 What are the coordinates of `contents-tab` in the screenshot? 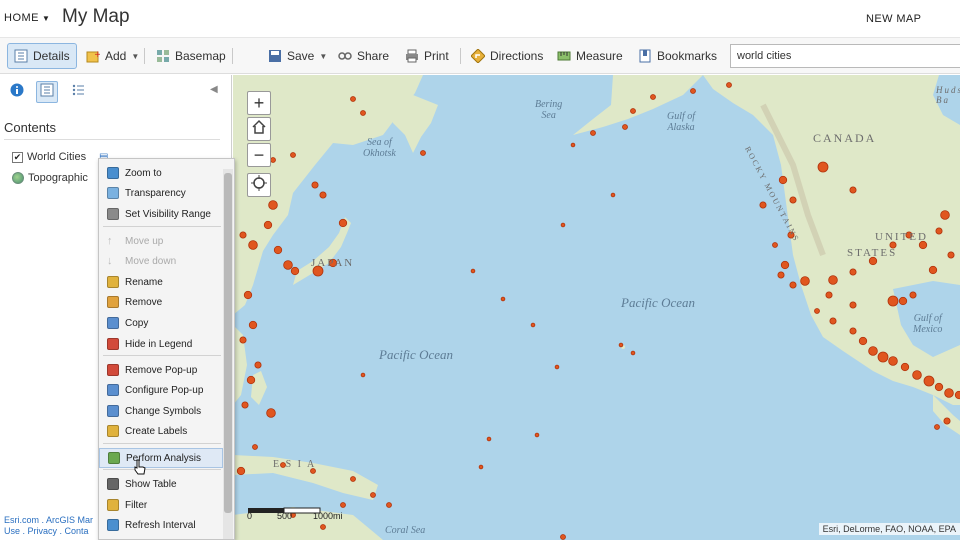 It's located at (47, 92).